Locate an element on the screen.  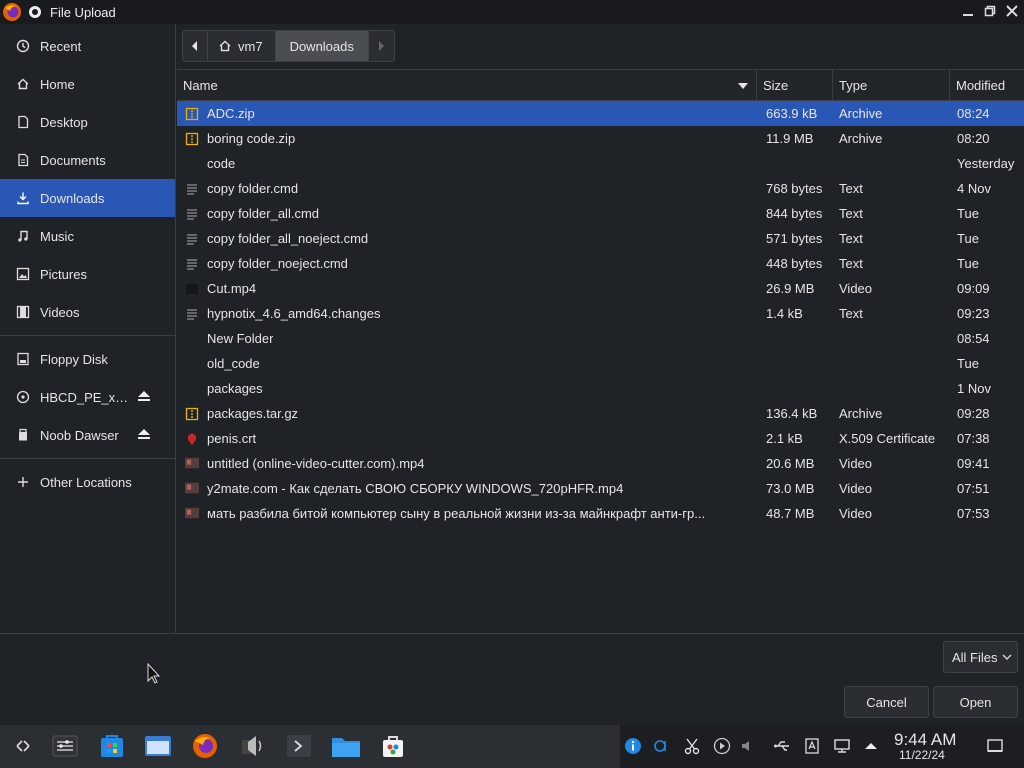
close-icon is located at coordinates (1012, 11).